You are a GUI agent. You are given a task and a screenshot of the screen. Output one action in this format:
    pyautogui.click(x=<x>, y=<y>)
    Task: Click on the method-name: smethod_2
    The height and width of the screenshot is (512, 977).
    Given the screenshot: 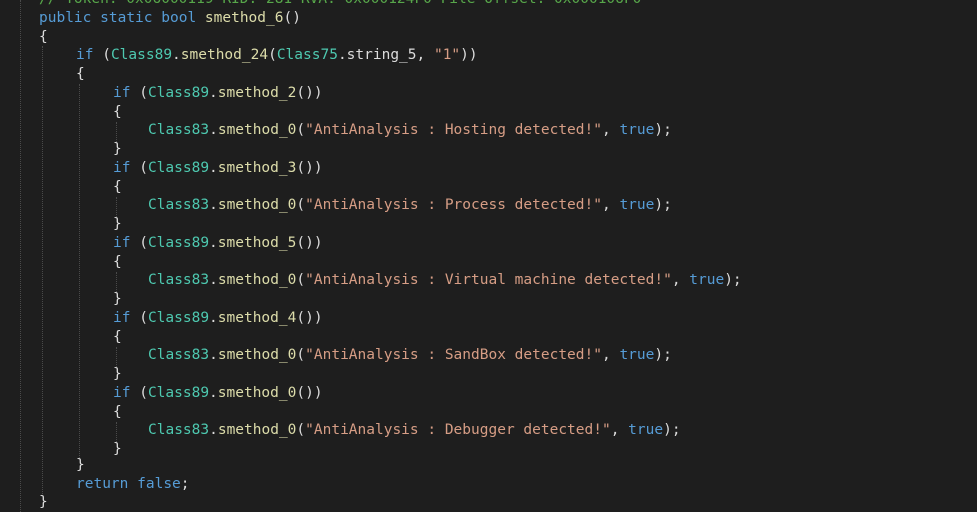 What is the action you would take?
    pyautogui.click(x=257, y=93)
    